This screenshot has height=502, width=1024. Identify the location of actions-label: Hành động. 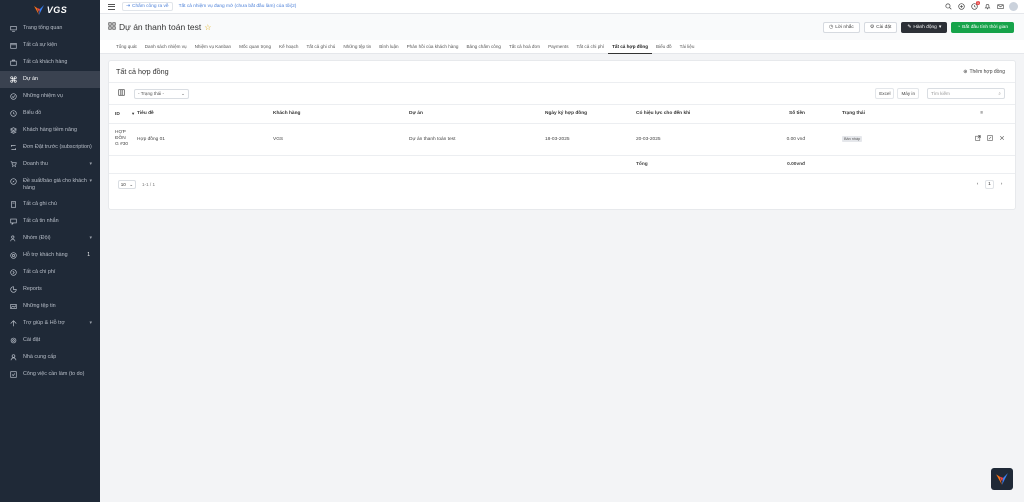
(925, 27).